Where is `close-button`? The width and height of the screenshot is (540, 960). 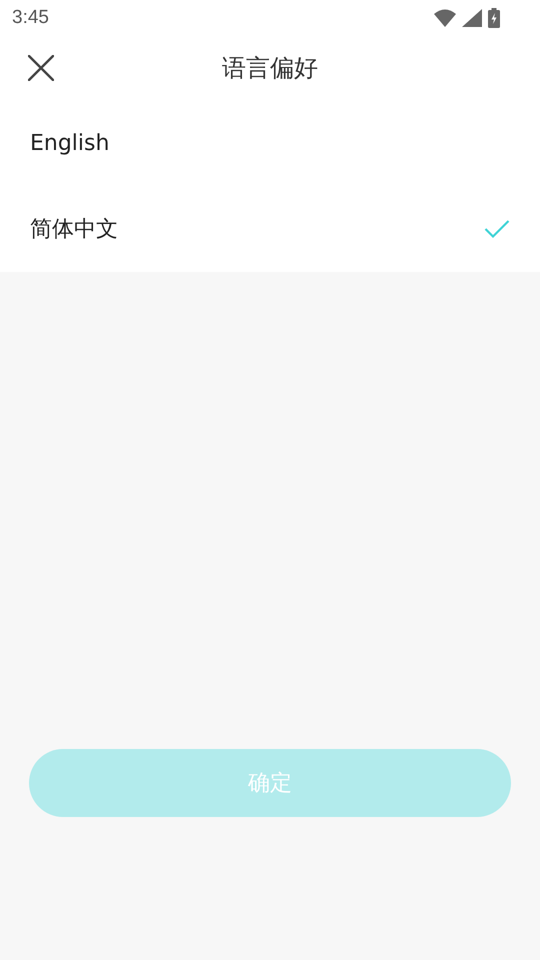 close-button is located at coordinates (41, 68).